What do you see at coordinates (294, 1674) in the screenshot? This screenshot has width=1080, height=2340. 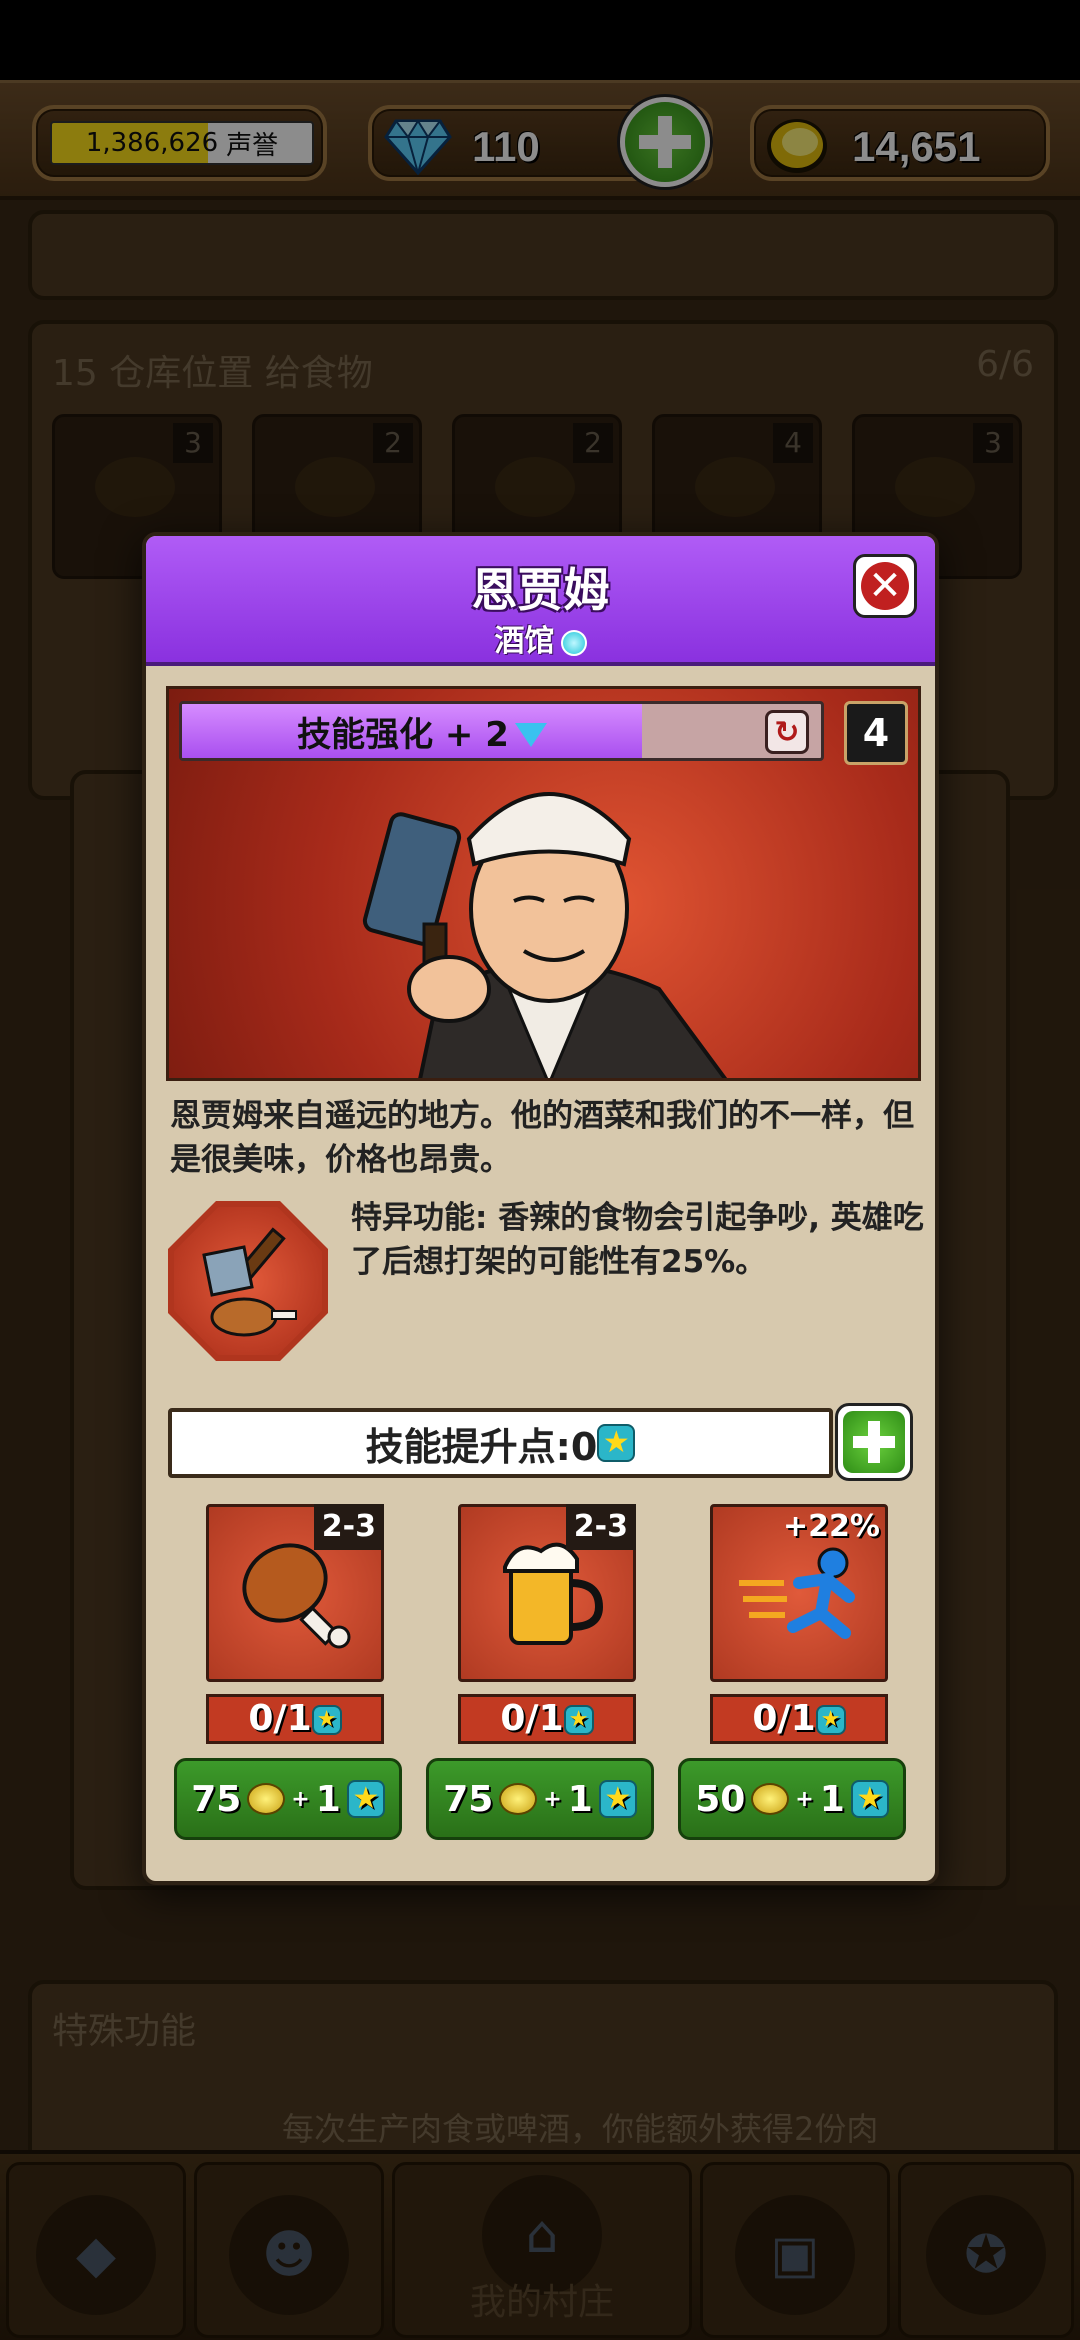 I see `upgrade-meat: 2-3 0/1 ★ 75 +1 ★` at bounding box center [294, 1674].